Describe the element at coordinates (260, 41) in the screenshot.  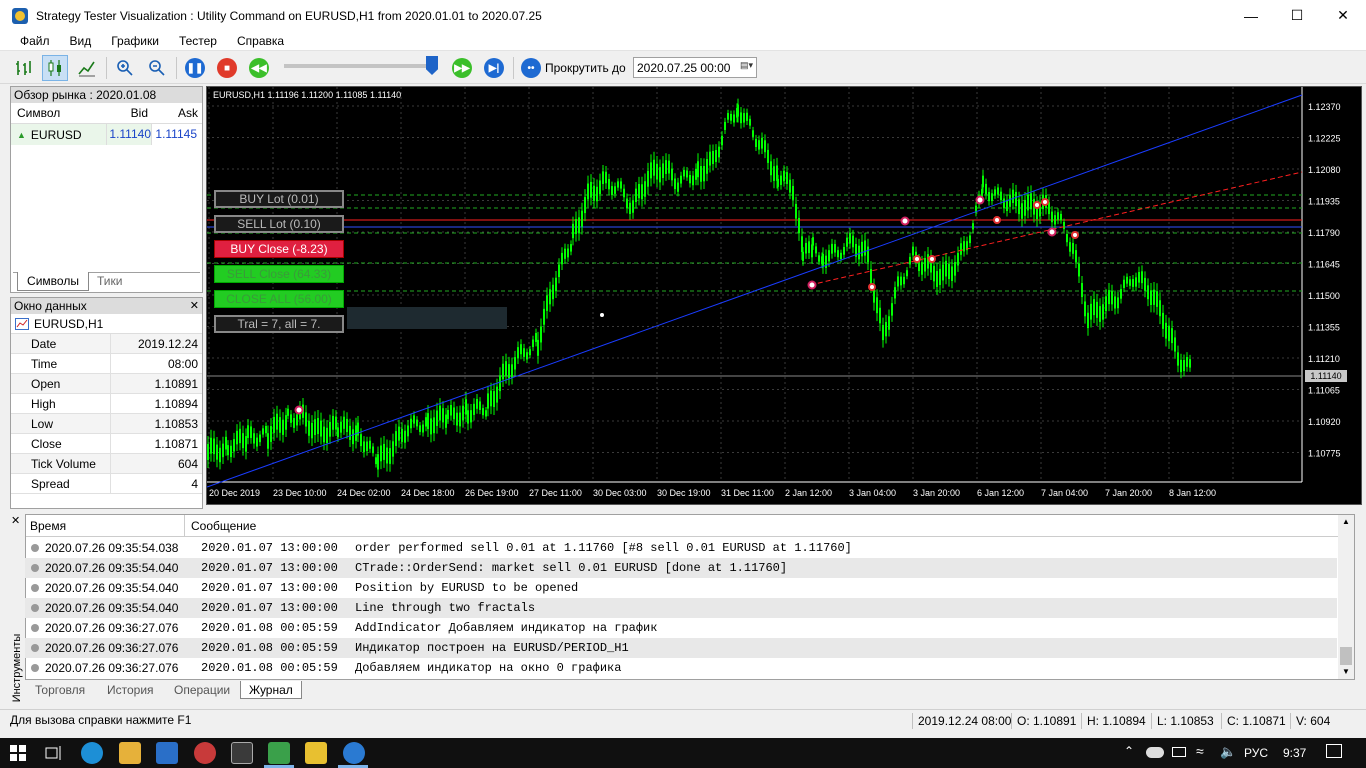
I see `menu-help: Справка` at that location.